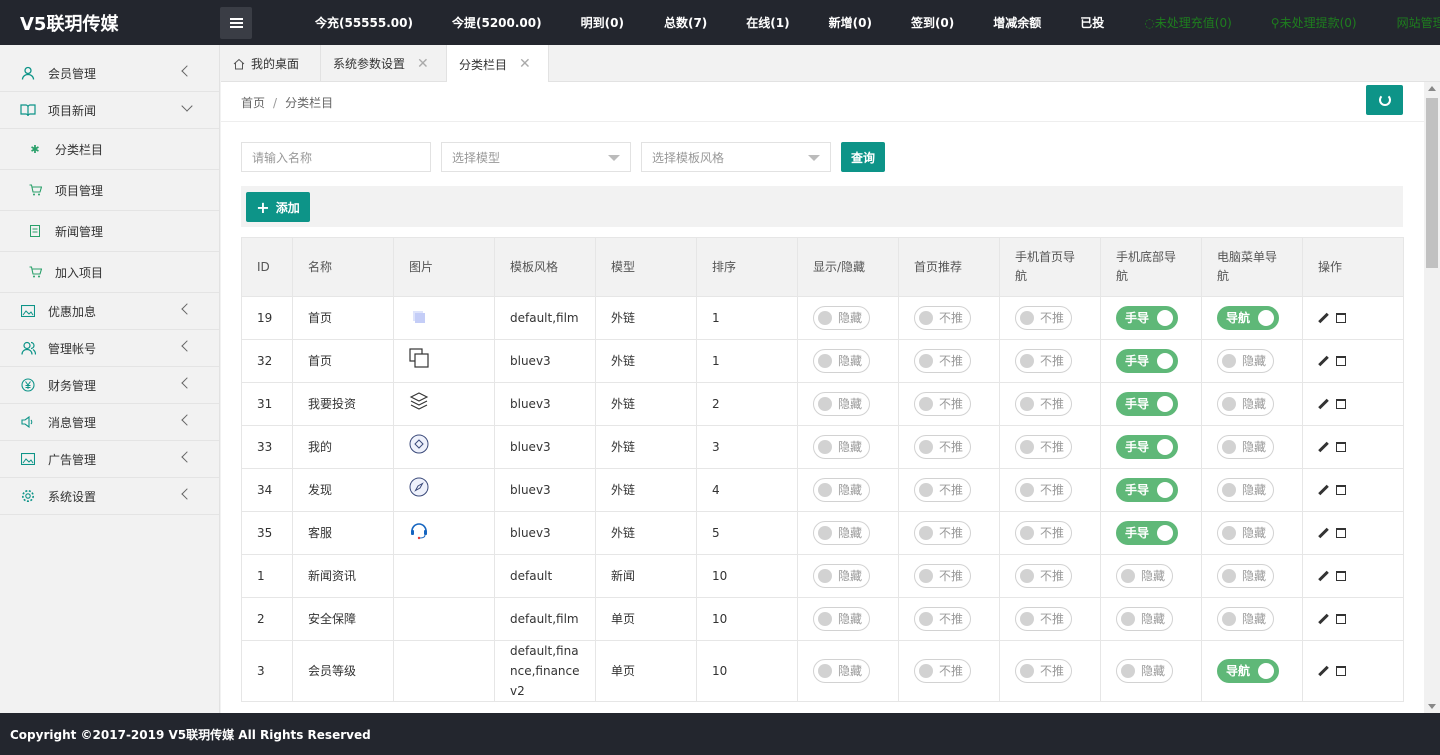 The height and width of the screenshot is (755, 1440). Describe the element at coordinates (109, 272) in the screenshot. I see `sidebar-sub-join-project: 加入项目` at that location.